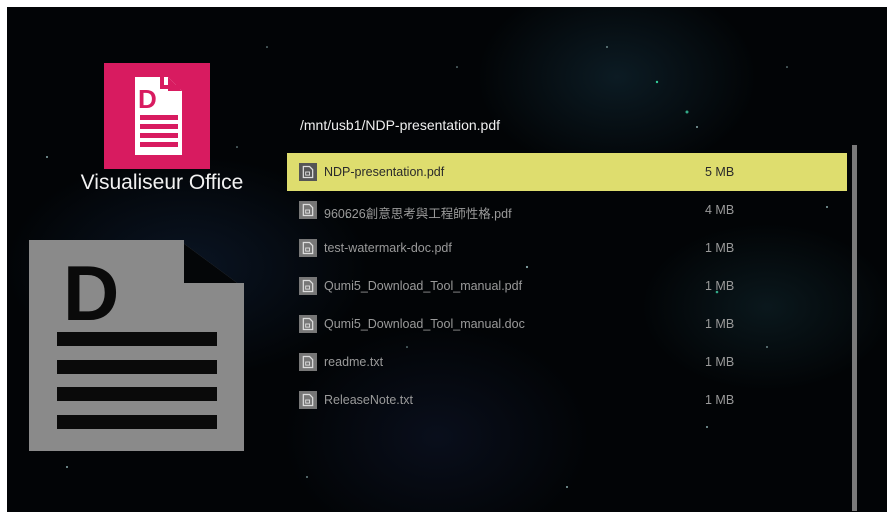 The image size is (893, 512). What do you see at coordinates (567, 324) in the screenshot?
I see `file-row: Qumi5_Download_Tool_manual.doc 1 MB` at bounding box center [567, 324].